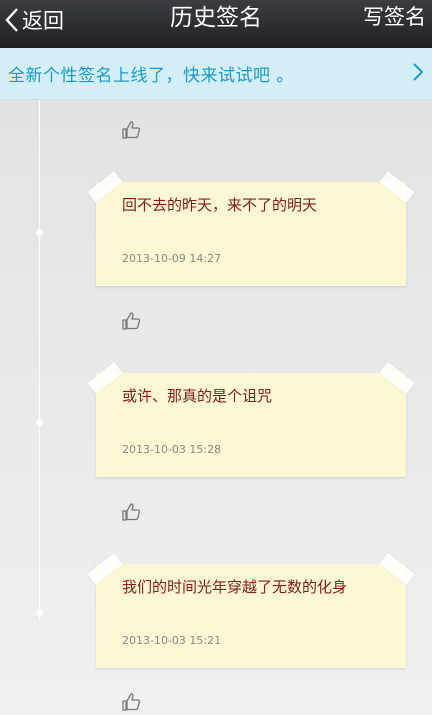  Describe the element at coordinates (151, 76) in the screenshot. I see `banner-text: 全新个性签名上线了，快来试试吧 。` at that location.